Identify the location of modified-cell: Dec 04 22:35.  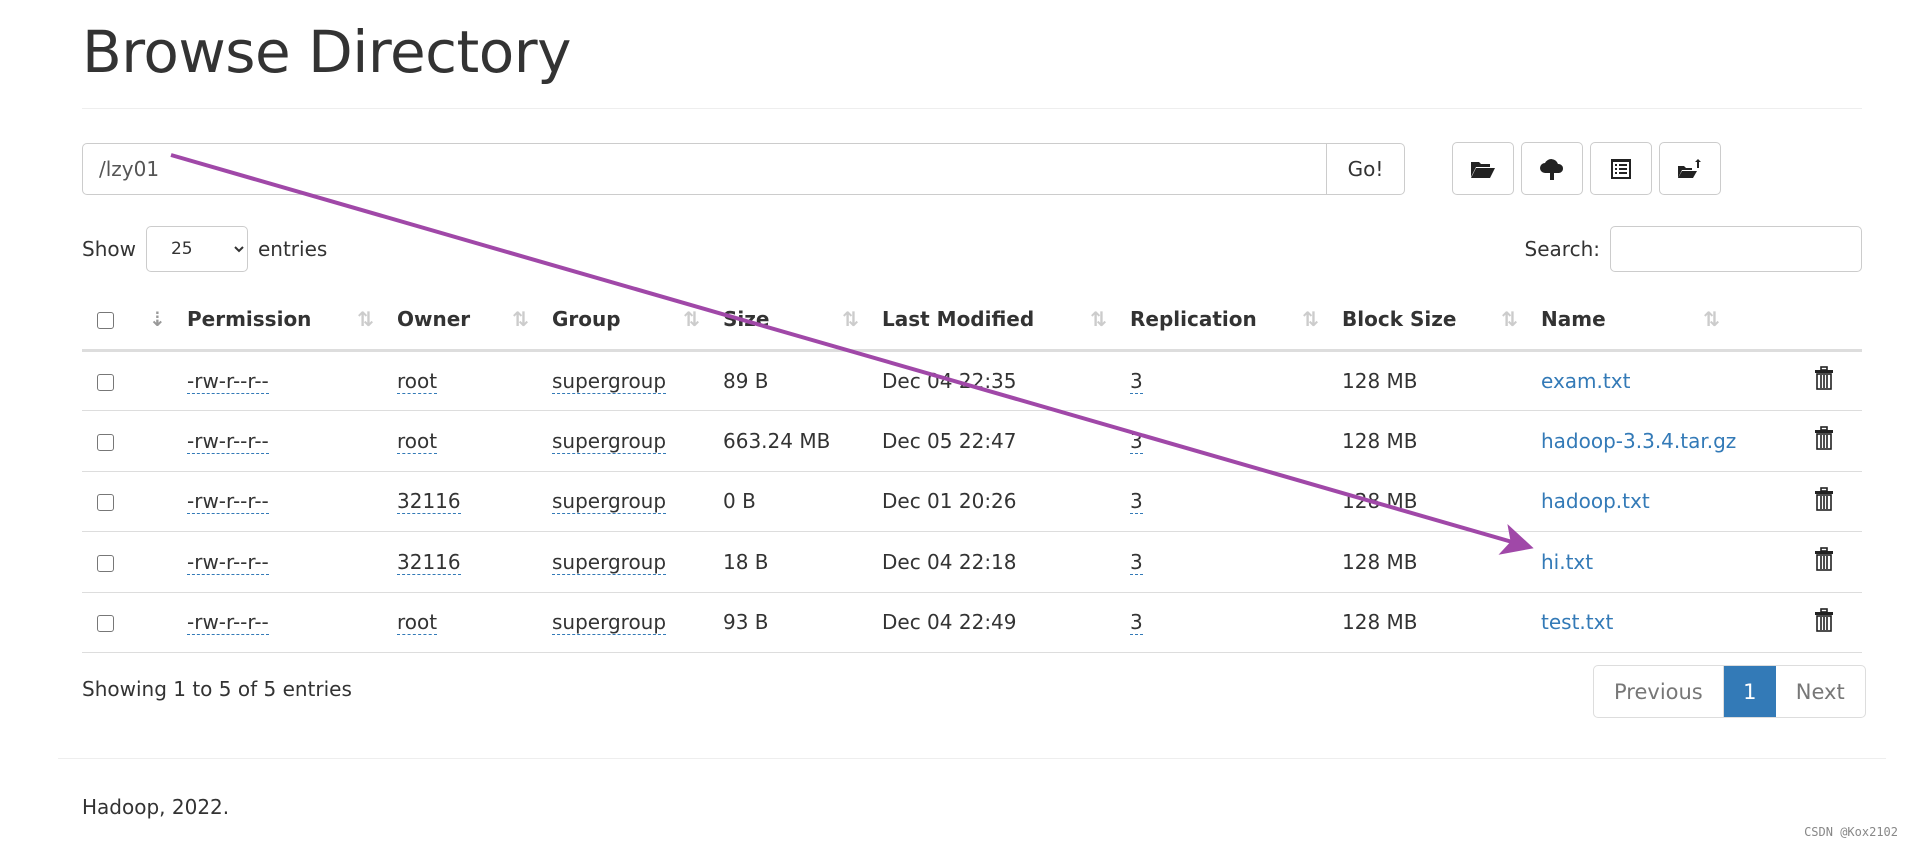
(997, 380).